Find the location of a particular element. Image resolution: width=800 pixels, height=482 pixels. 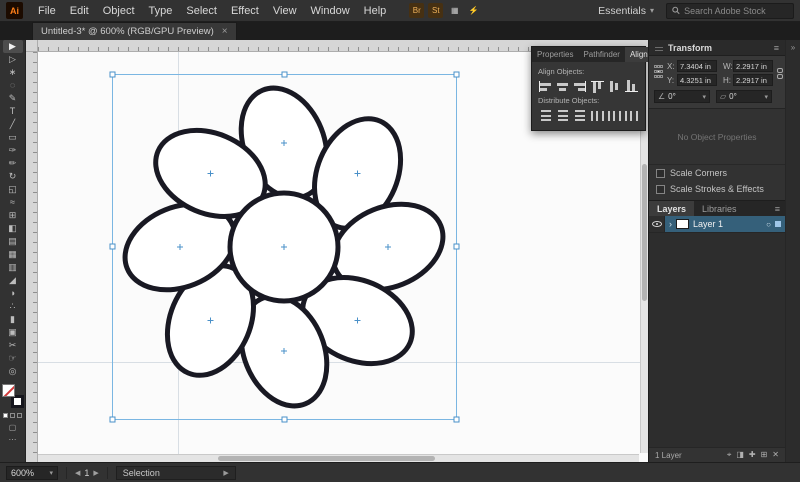

slice-tool: ✂ is located at coordinates (13, 345).